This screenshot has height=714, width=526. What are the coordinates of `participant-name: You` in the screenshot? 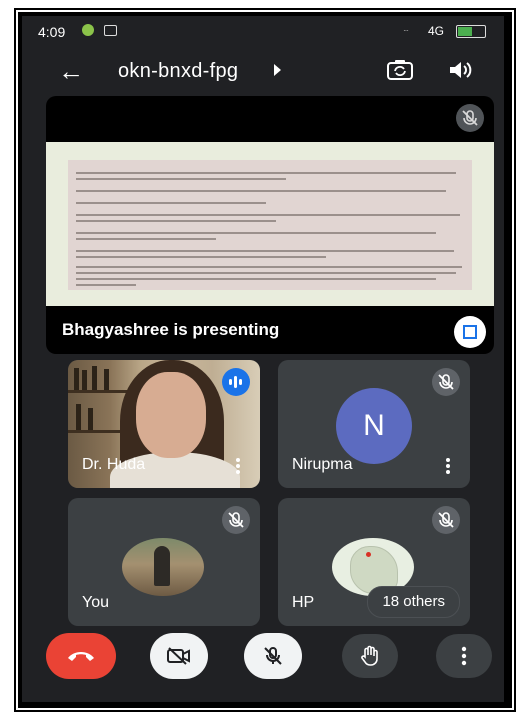 It's located at (95, 602).